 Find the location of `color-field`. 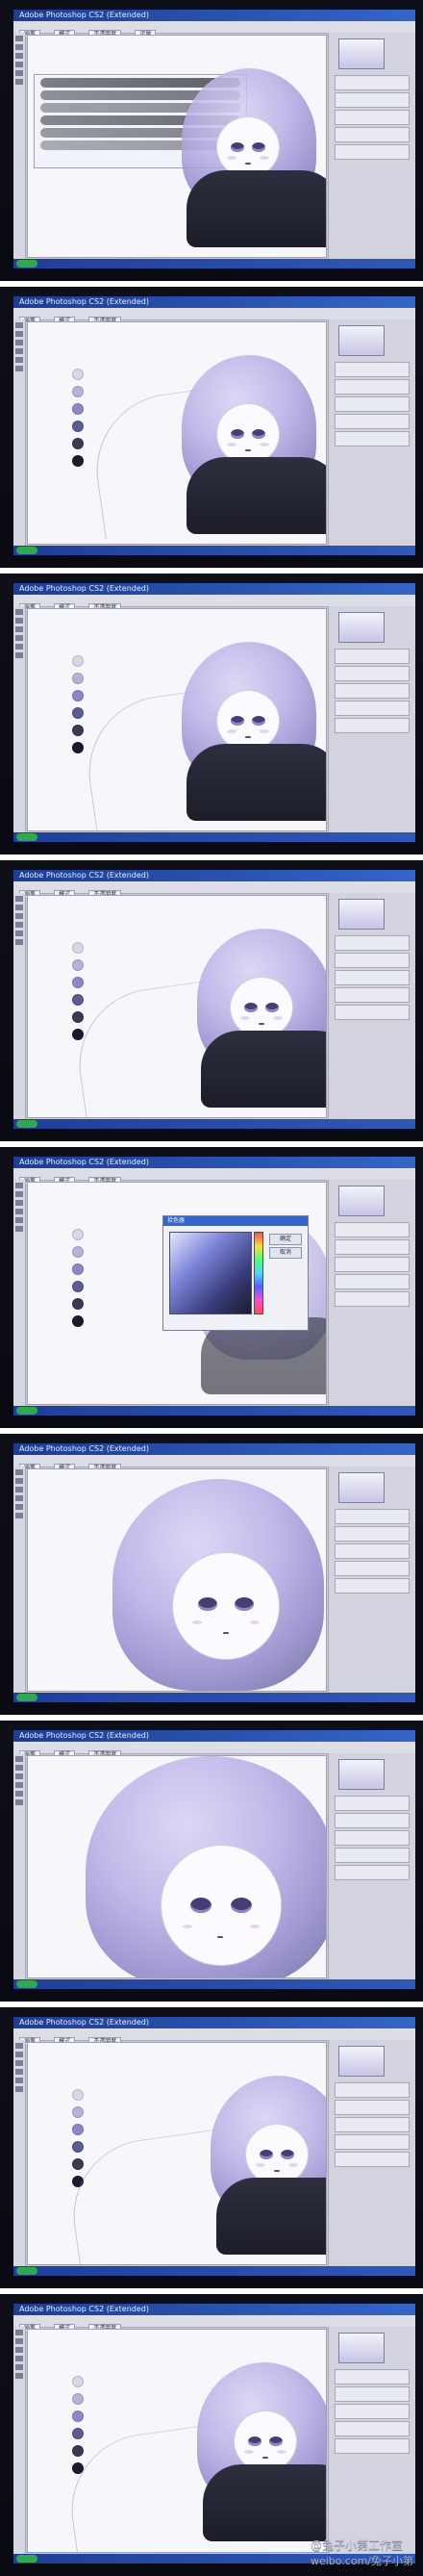

color-field is located at coordinates (210, 1273).